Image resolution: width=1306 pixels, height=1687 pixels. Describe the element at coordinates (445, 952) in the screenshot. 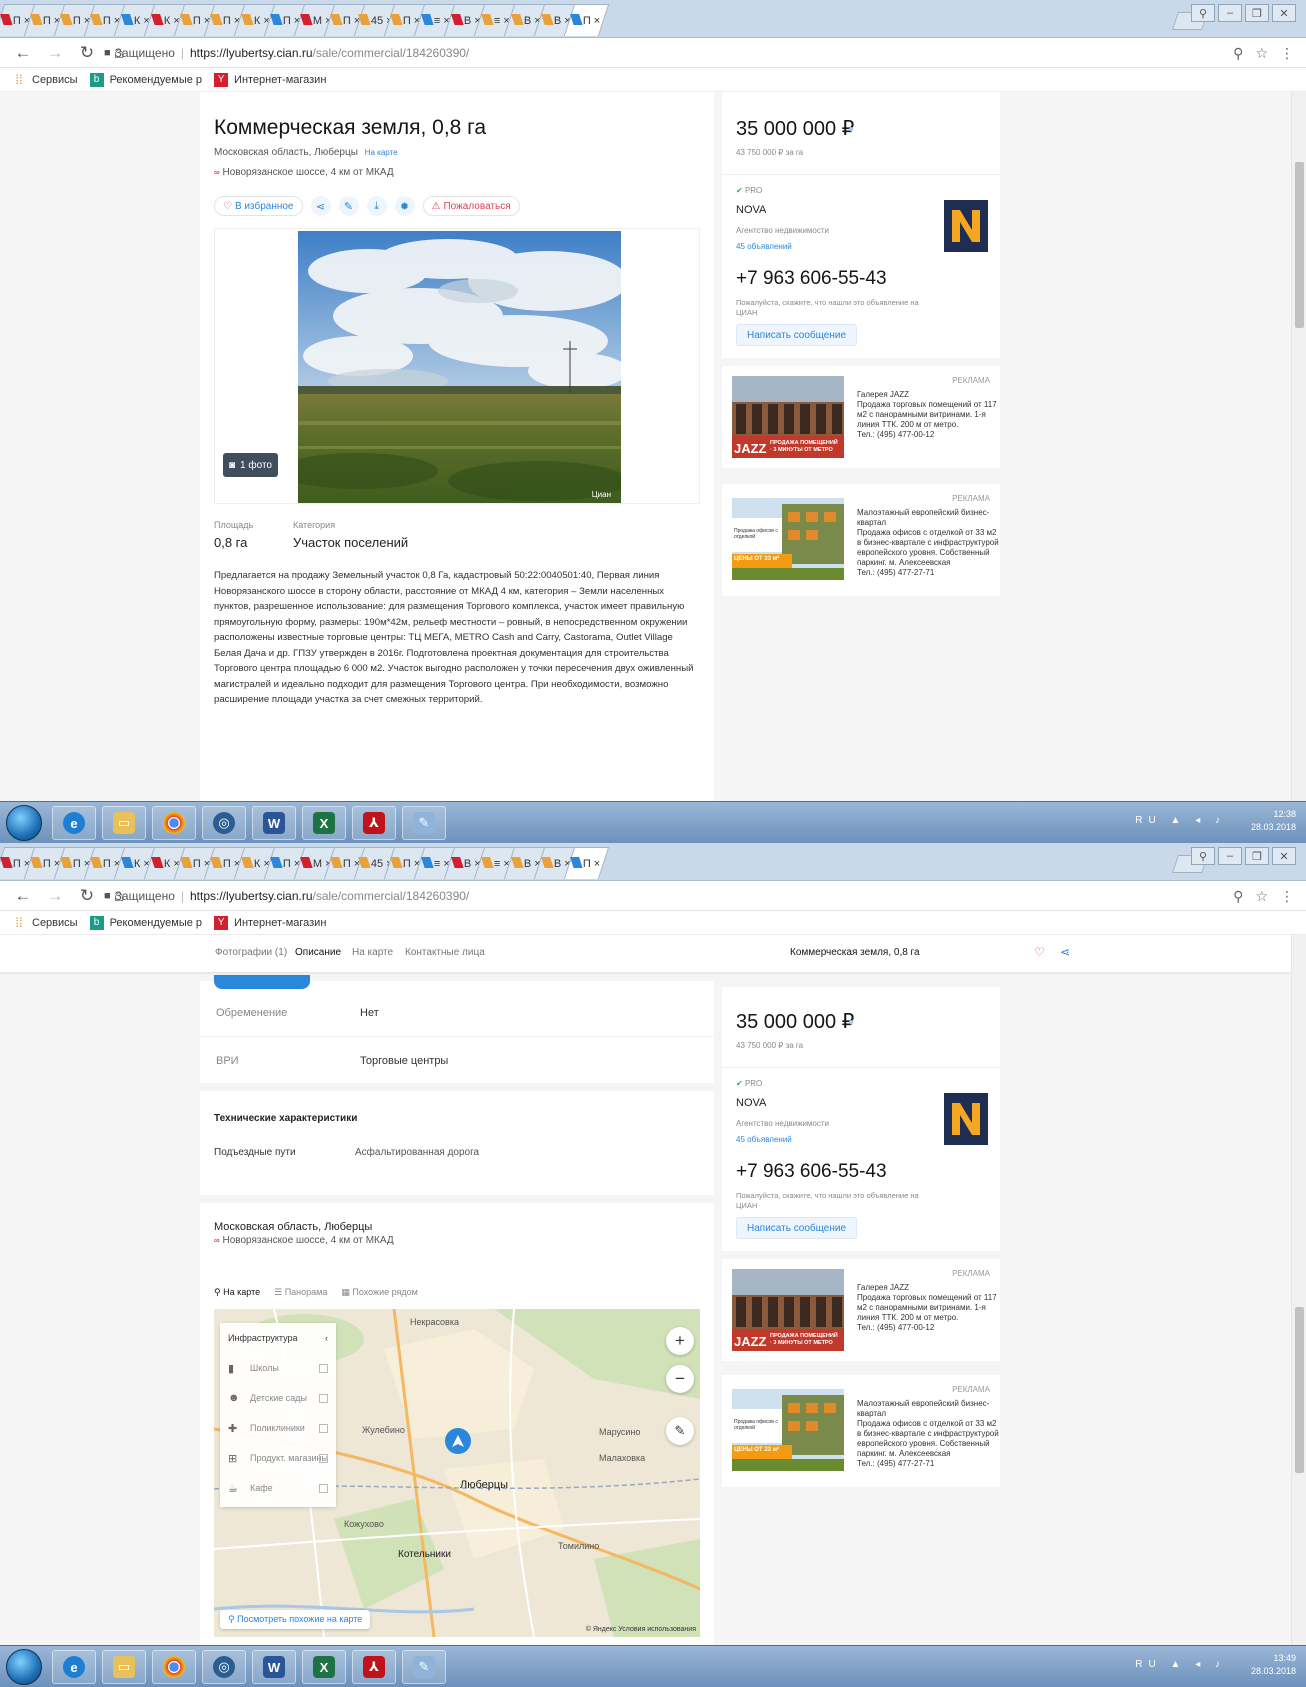

I see `nav-tab-contacts: Контактные лица` at that location.